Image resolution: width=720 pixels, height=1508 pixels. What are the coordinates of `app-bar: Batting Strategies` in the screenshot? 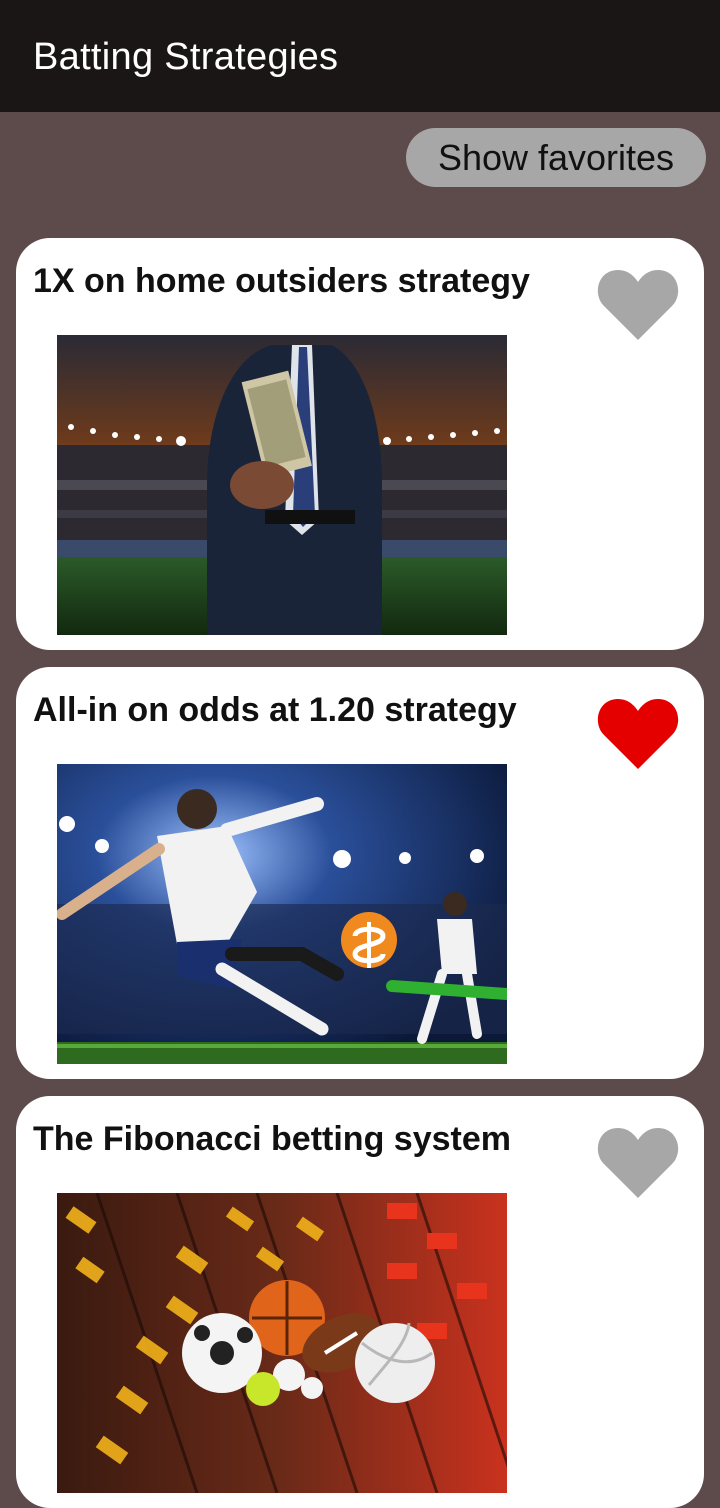 It's located at (360, 56).